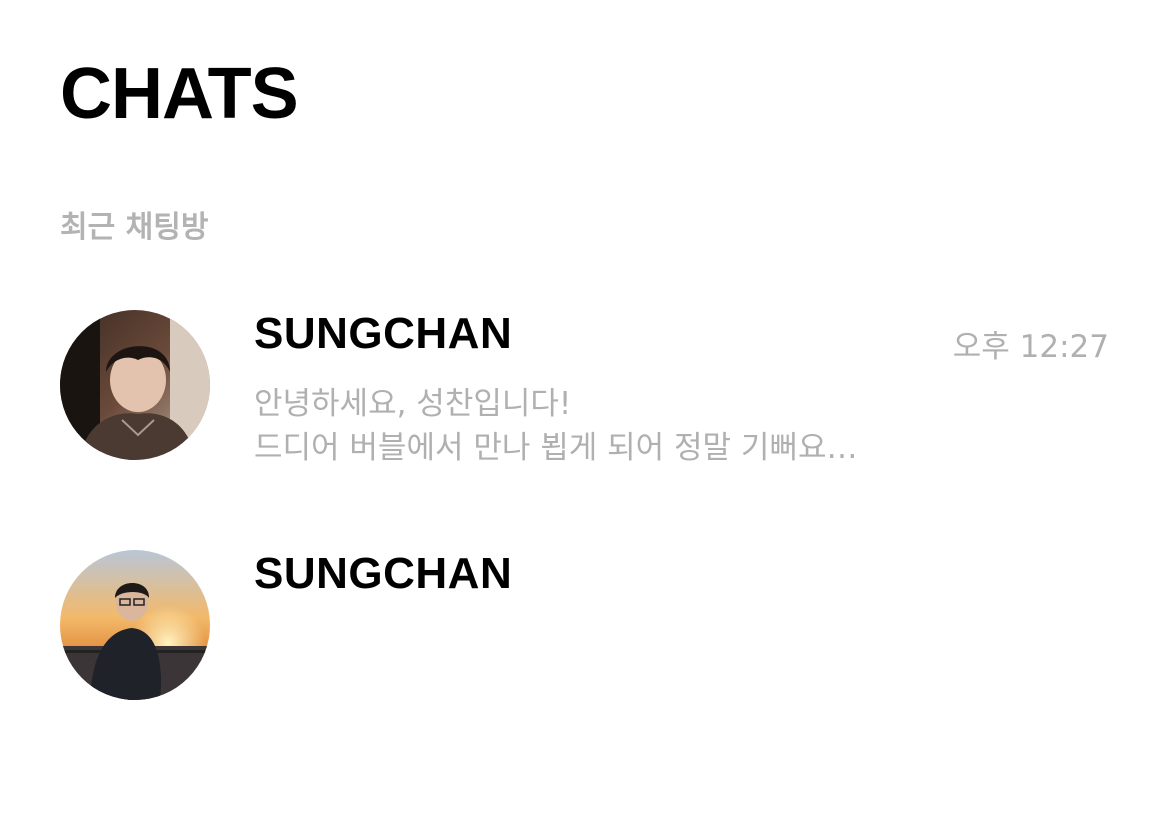  I want to click on recent-chats-label: 최근 채팅방, so click(134, 227).